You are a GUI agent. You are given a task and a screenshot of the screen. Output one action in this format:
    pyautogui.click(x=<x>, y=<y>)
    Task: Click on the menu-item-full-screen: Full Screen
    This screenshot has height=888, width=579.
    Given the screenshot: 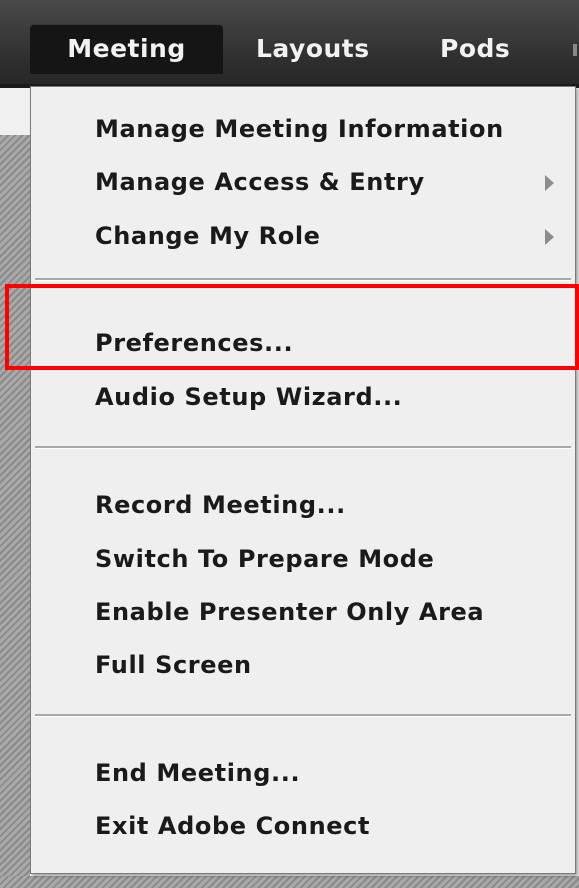 What is the action you would take?
    pyautogui.click(x=173, y=665)
    